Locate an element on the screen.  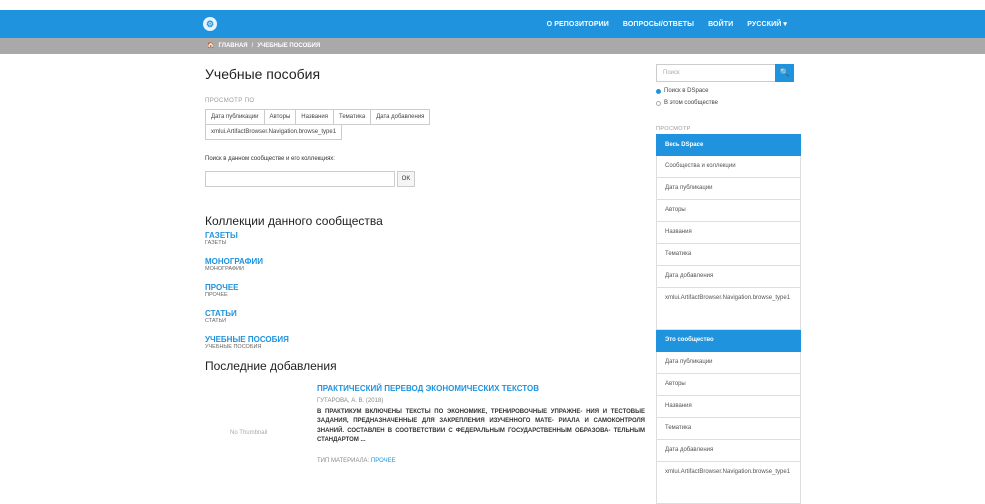
item-type-value: ПРОЧЕЕ is located at coordinates (383, 461).